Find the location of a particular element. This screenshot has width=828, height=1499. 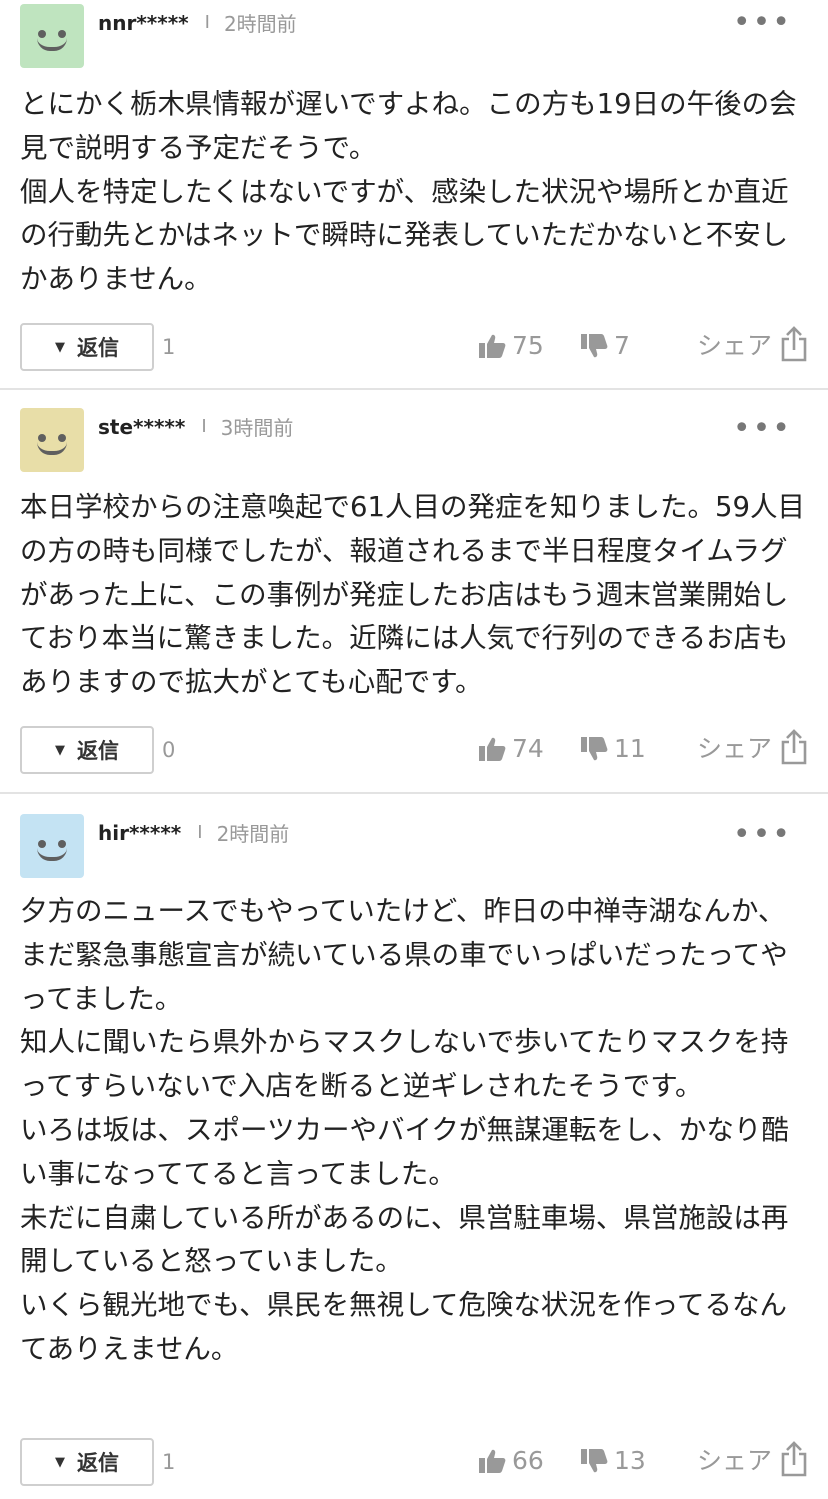

dislike-button: 7 is located at coordinates (605, 345).